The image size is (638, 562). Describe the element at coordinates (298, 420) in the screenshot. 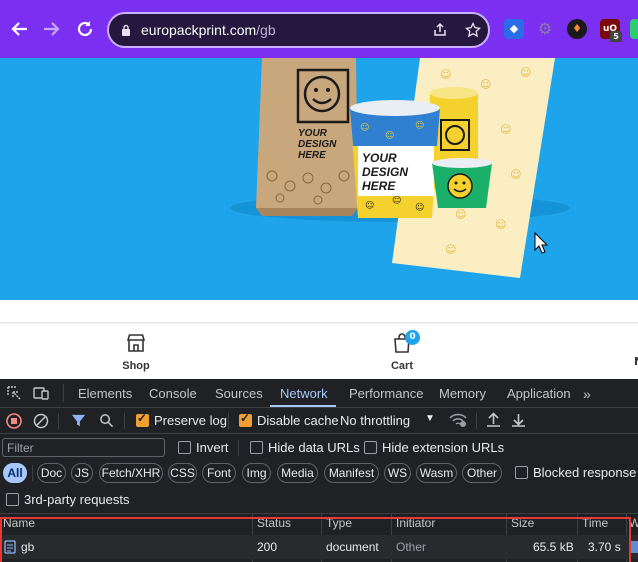

I see `disable-cache-label: Disable cache` at that location.